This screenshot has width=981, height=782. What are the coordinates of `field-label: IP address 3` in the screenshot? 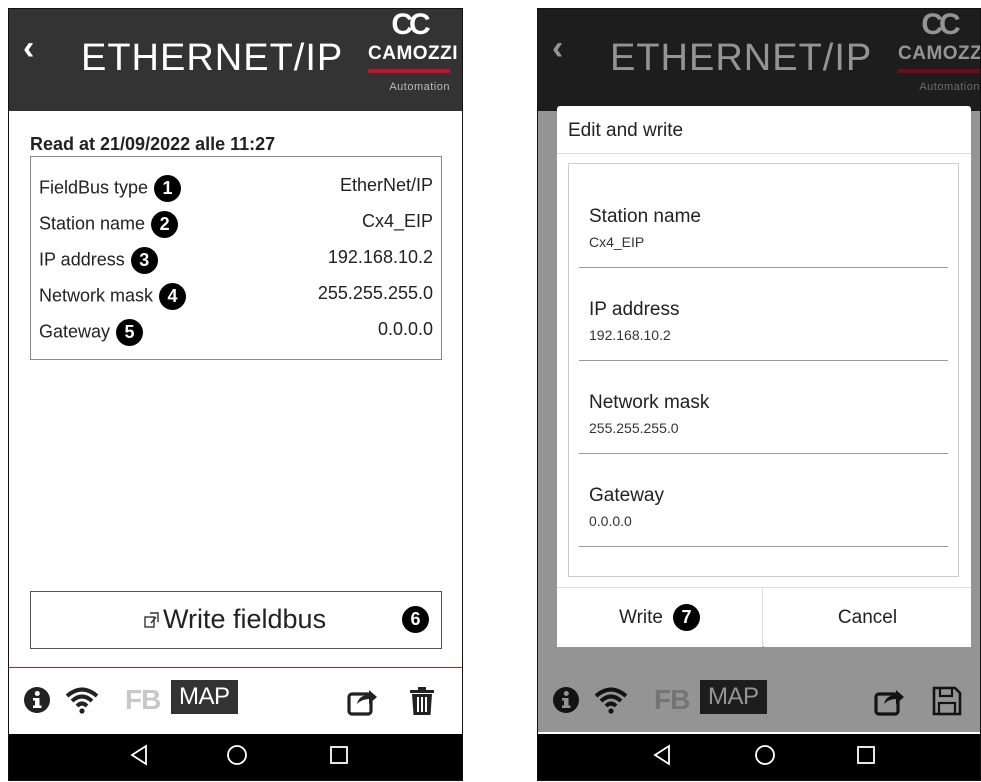 It's located at (98, 260).